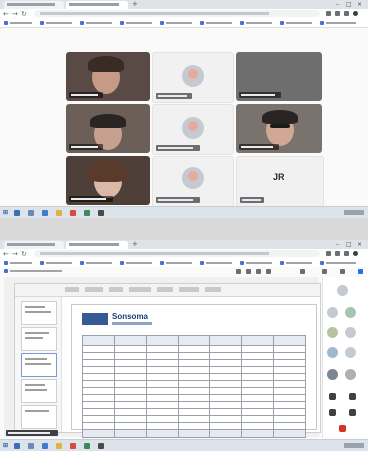 The height and width of the screenshot is (451, 368). I want to click on edge-icon, so click(45, 213).